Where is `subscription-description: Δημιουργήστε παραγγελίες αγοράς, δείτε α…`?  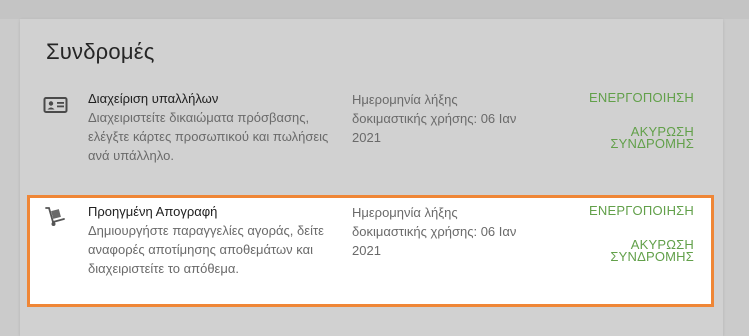
subscription-description: Δημιουργήστε παραγγελίες αγοράς, δείτε α… is located at coordinates (206, 249).